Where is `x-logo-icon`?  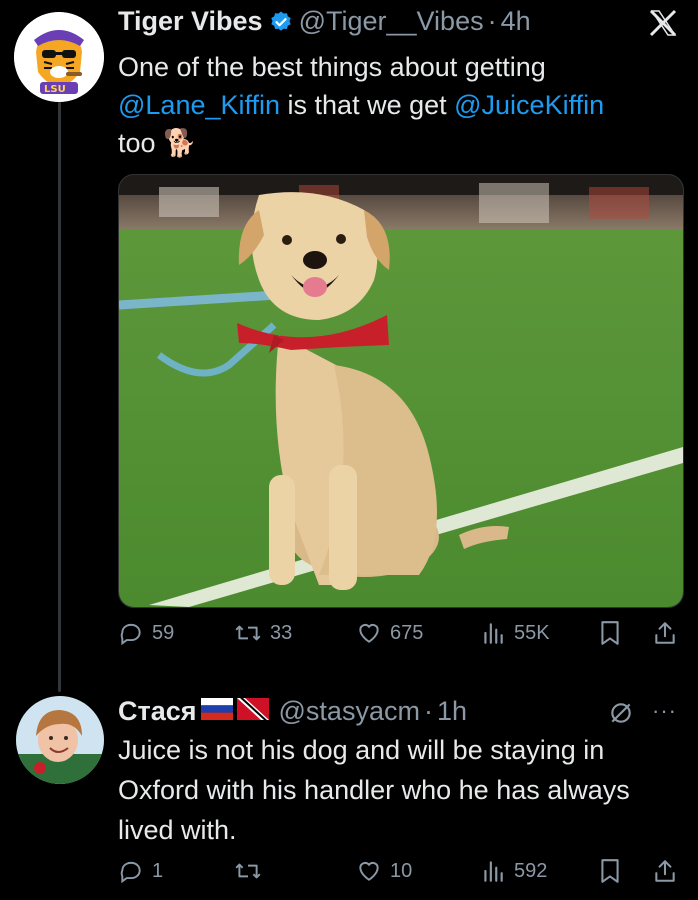 x-logo-icon is located at coordinates (663, 25).